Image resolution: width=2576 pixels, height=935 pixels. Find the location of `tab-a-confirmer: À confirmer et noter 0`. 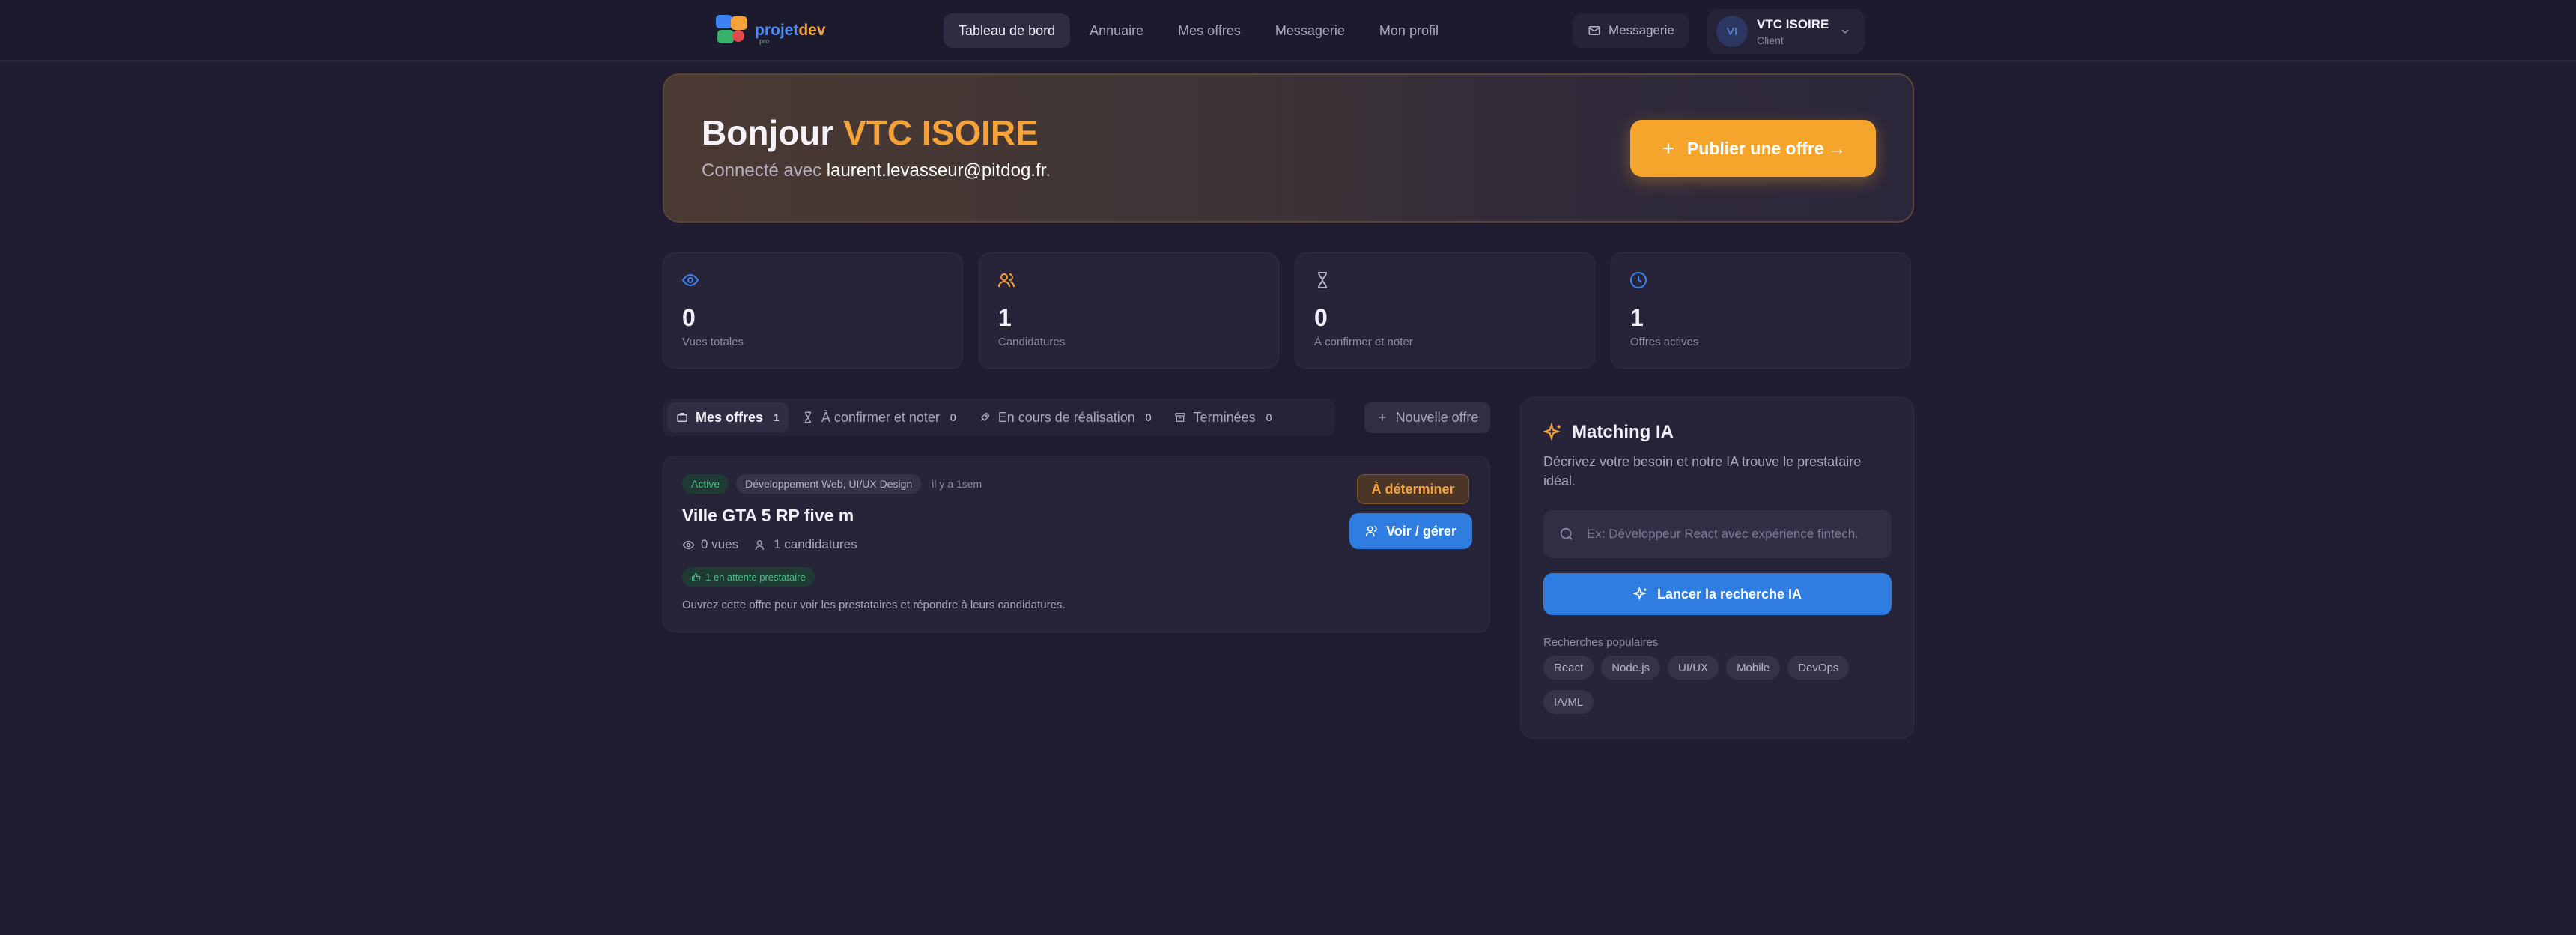

tab-a-confirmer: À confirmer et noter 0 is located at coordinates (879, 417).